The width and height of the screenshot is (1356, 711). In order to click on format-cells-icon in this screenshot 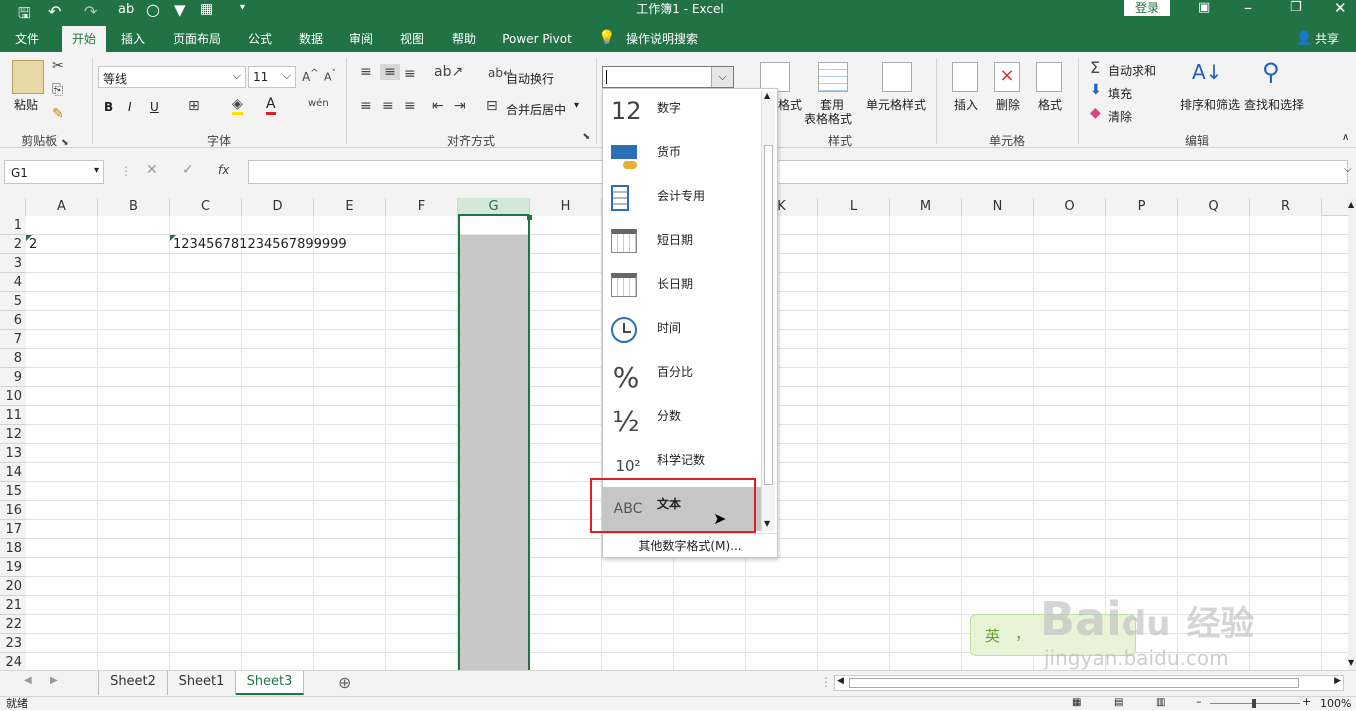, I will do `click(1049, 77)`.